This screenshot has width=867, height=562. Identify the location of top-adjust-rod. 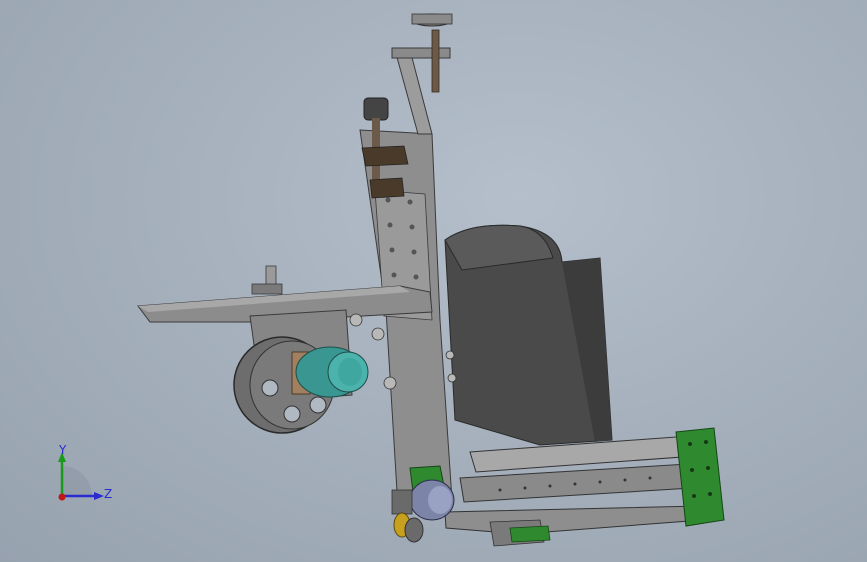
(422, 74).